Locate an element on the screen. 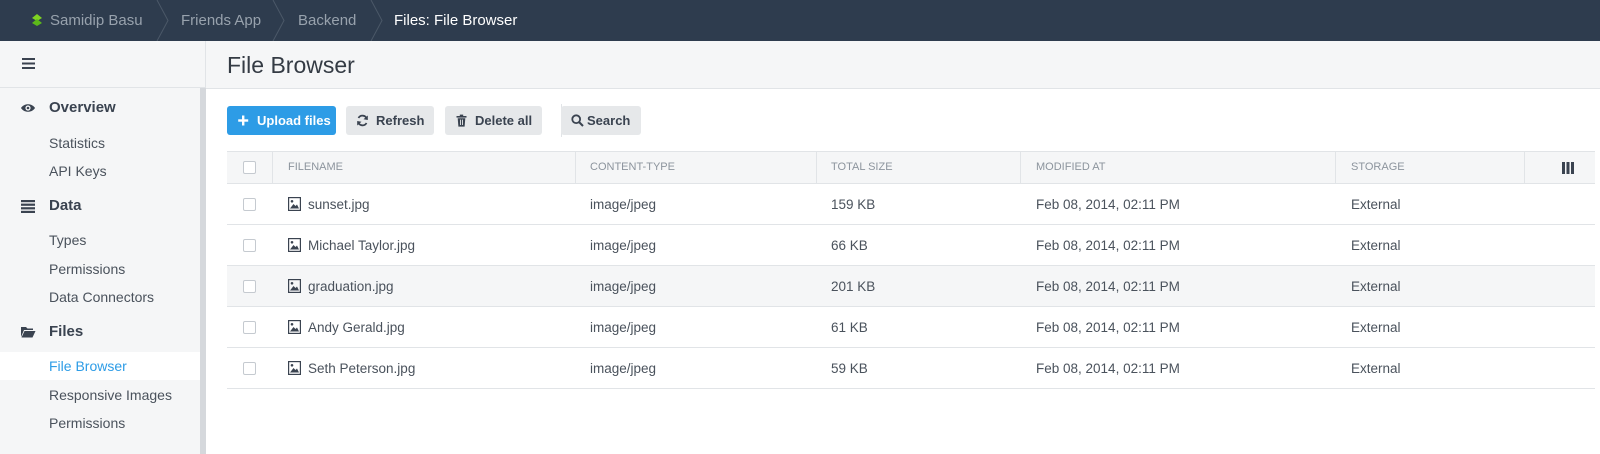 This screenshot has width=1600, height=454. logo-icon is located at coordinates (37, 20).